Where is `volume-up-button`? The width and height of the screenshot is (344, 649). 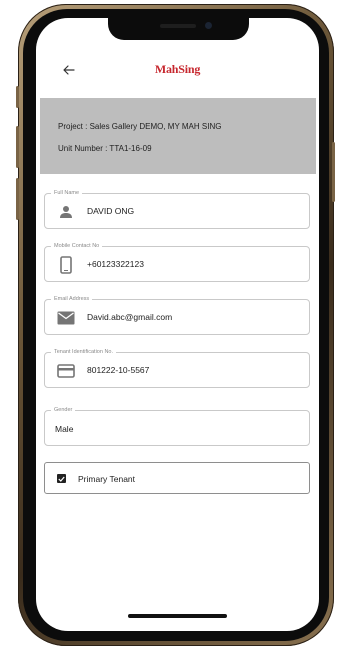
volume-up-button is located at coordinates (17, 147).